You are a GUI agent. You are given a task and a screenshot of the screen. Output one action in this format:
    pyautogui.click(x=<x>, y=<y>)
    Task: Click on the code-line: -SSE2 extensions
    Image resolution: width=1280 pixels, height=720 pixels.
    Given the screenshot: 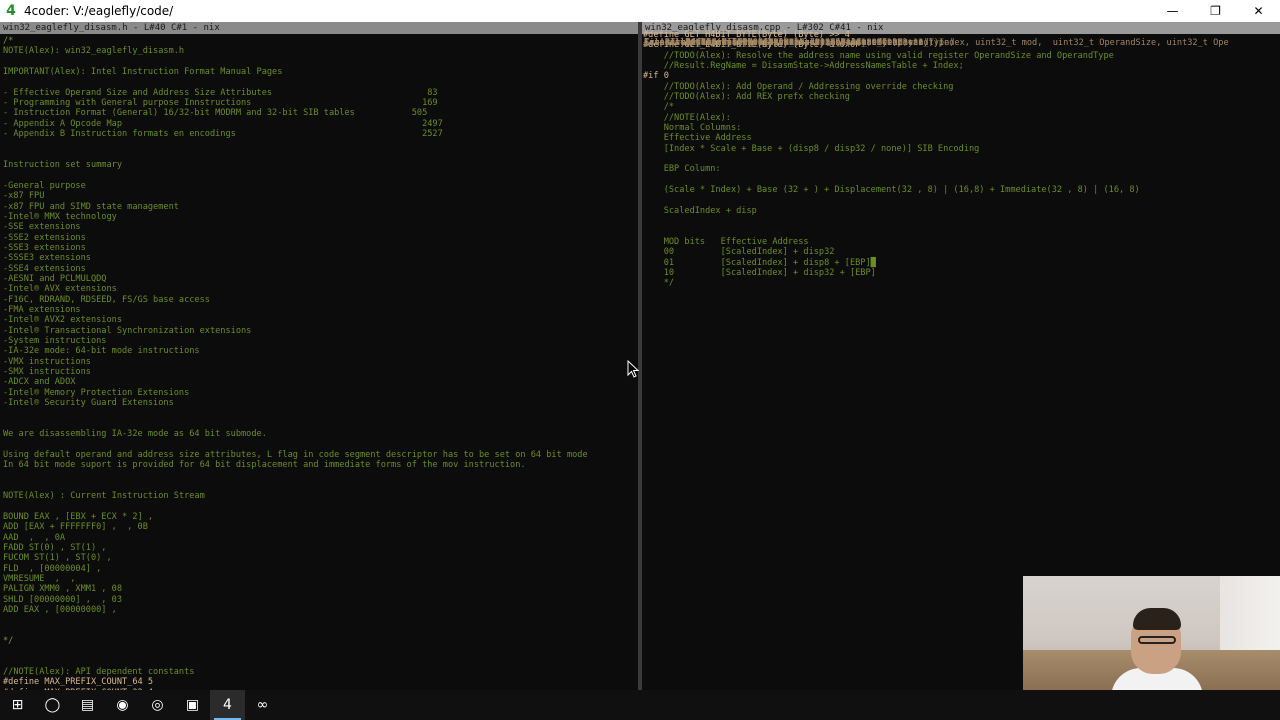 What is the action you would take?
    pyautogui.click(x=320, y=238)
    